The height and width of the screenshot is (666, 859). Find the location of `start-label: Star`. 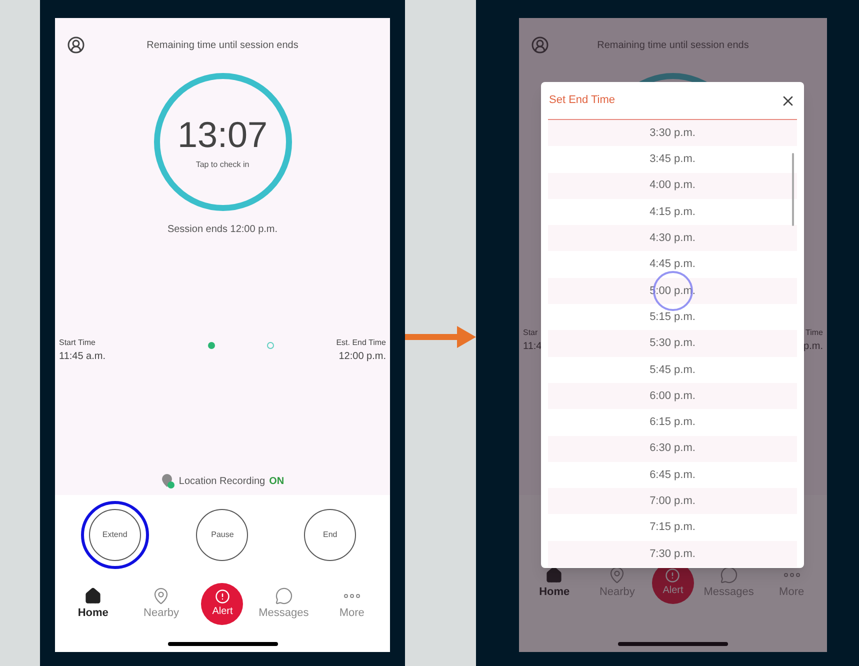

start-label: Star is located at coordinates (531, 333).